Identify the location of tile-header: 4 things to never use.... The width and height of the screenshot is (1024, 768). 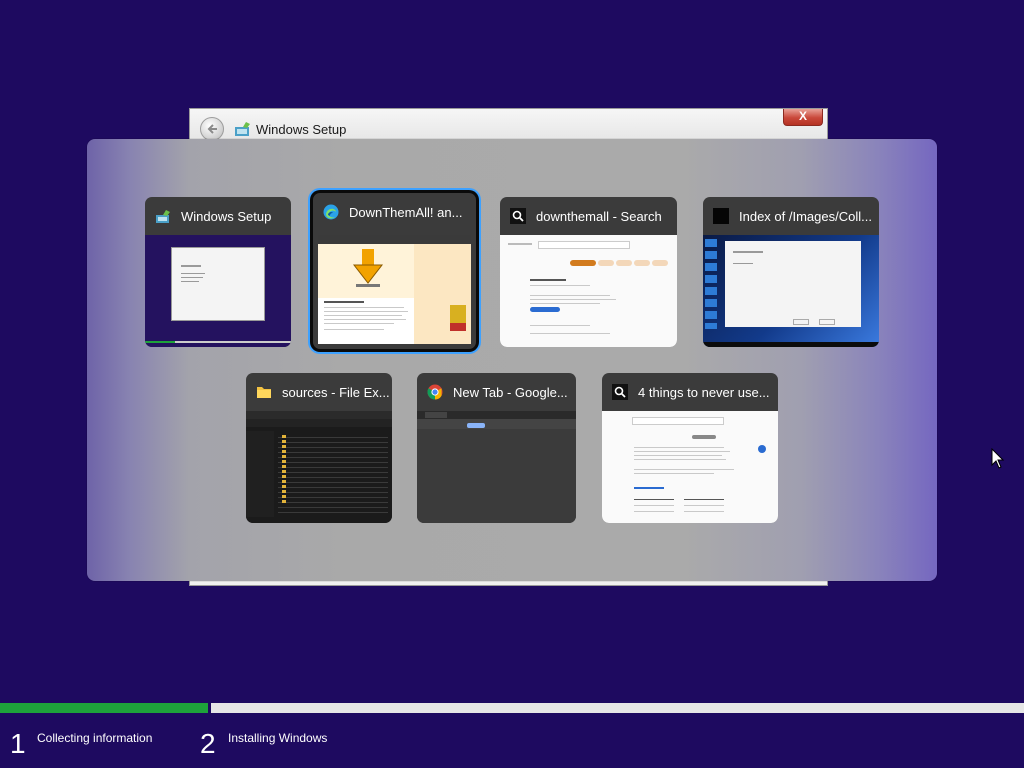
(690, 392).